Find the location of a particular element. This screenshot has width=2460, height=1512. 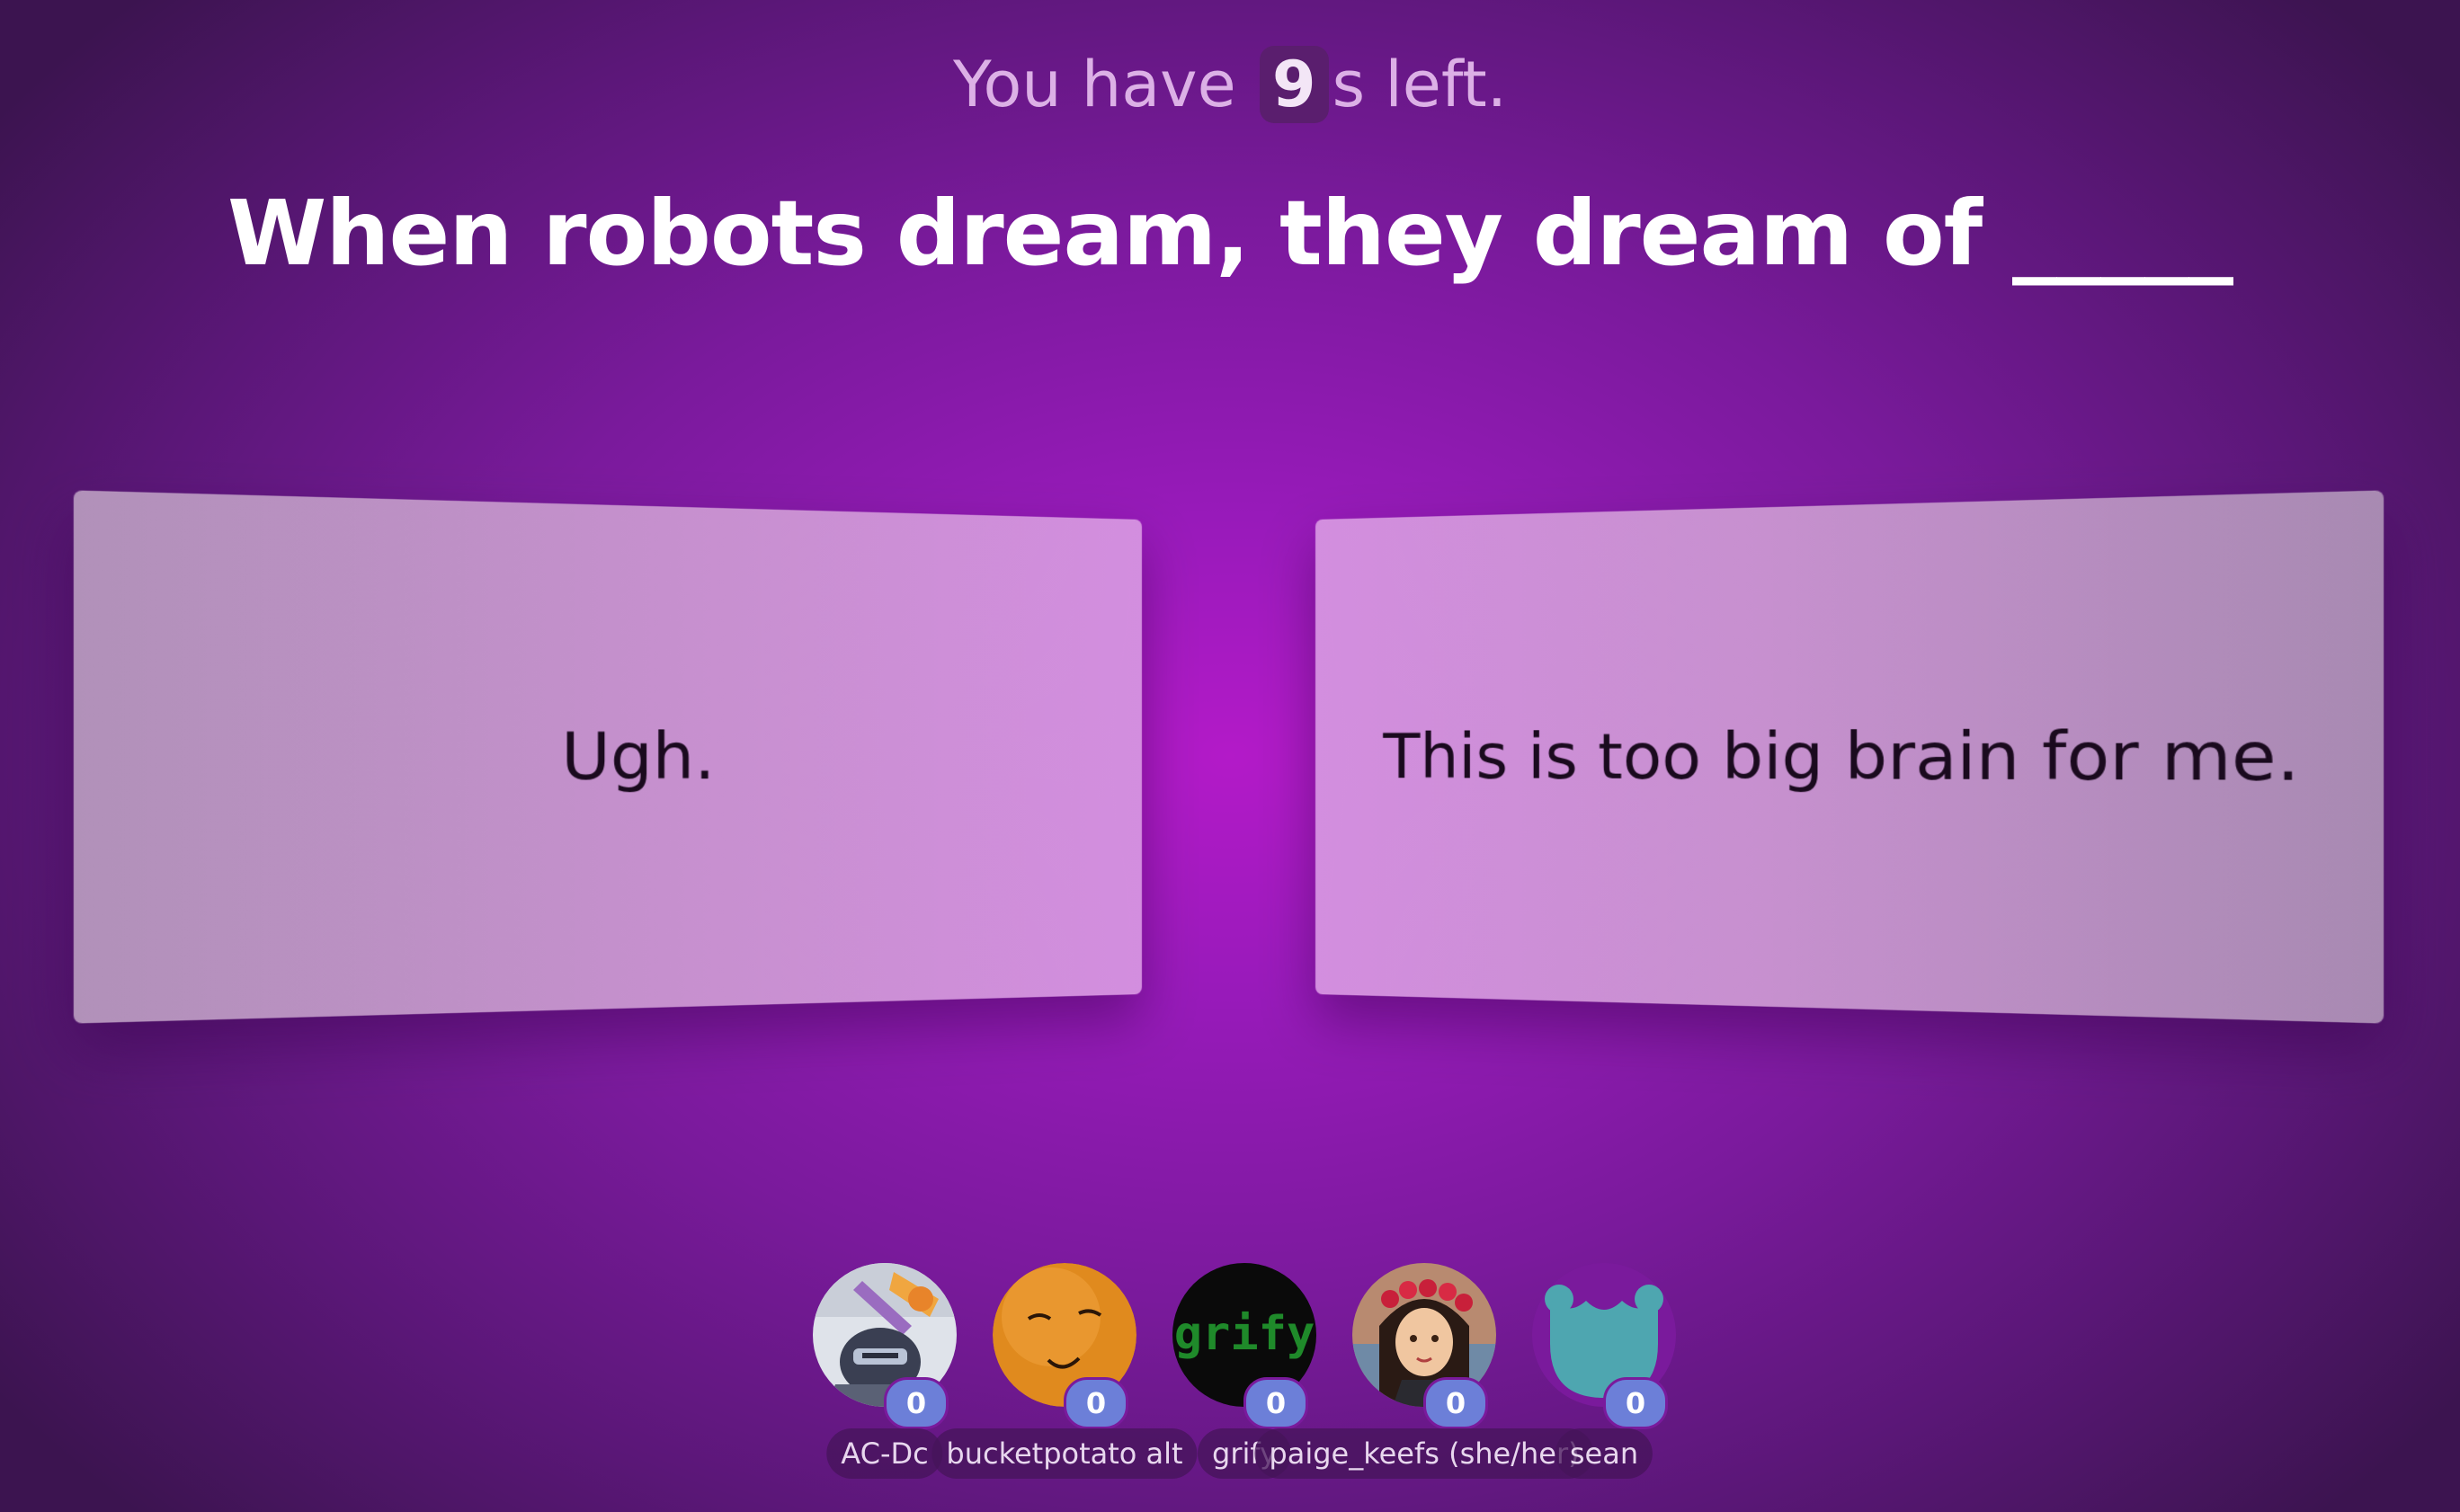

player-bucketpotato-alt: 0 bucketpotato alt is located at coordinates (1064, 1375).